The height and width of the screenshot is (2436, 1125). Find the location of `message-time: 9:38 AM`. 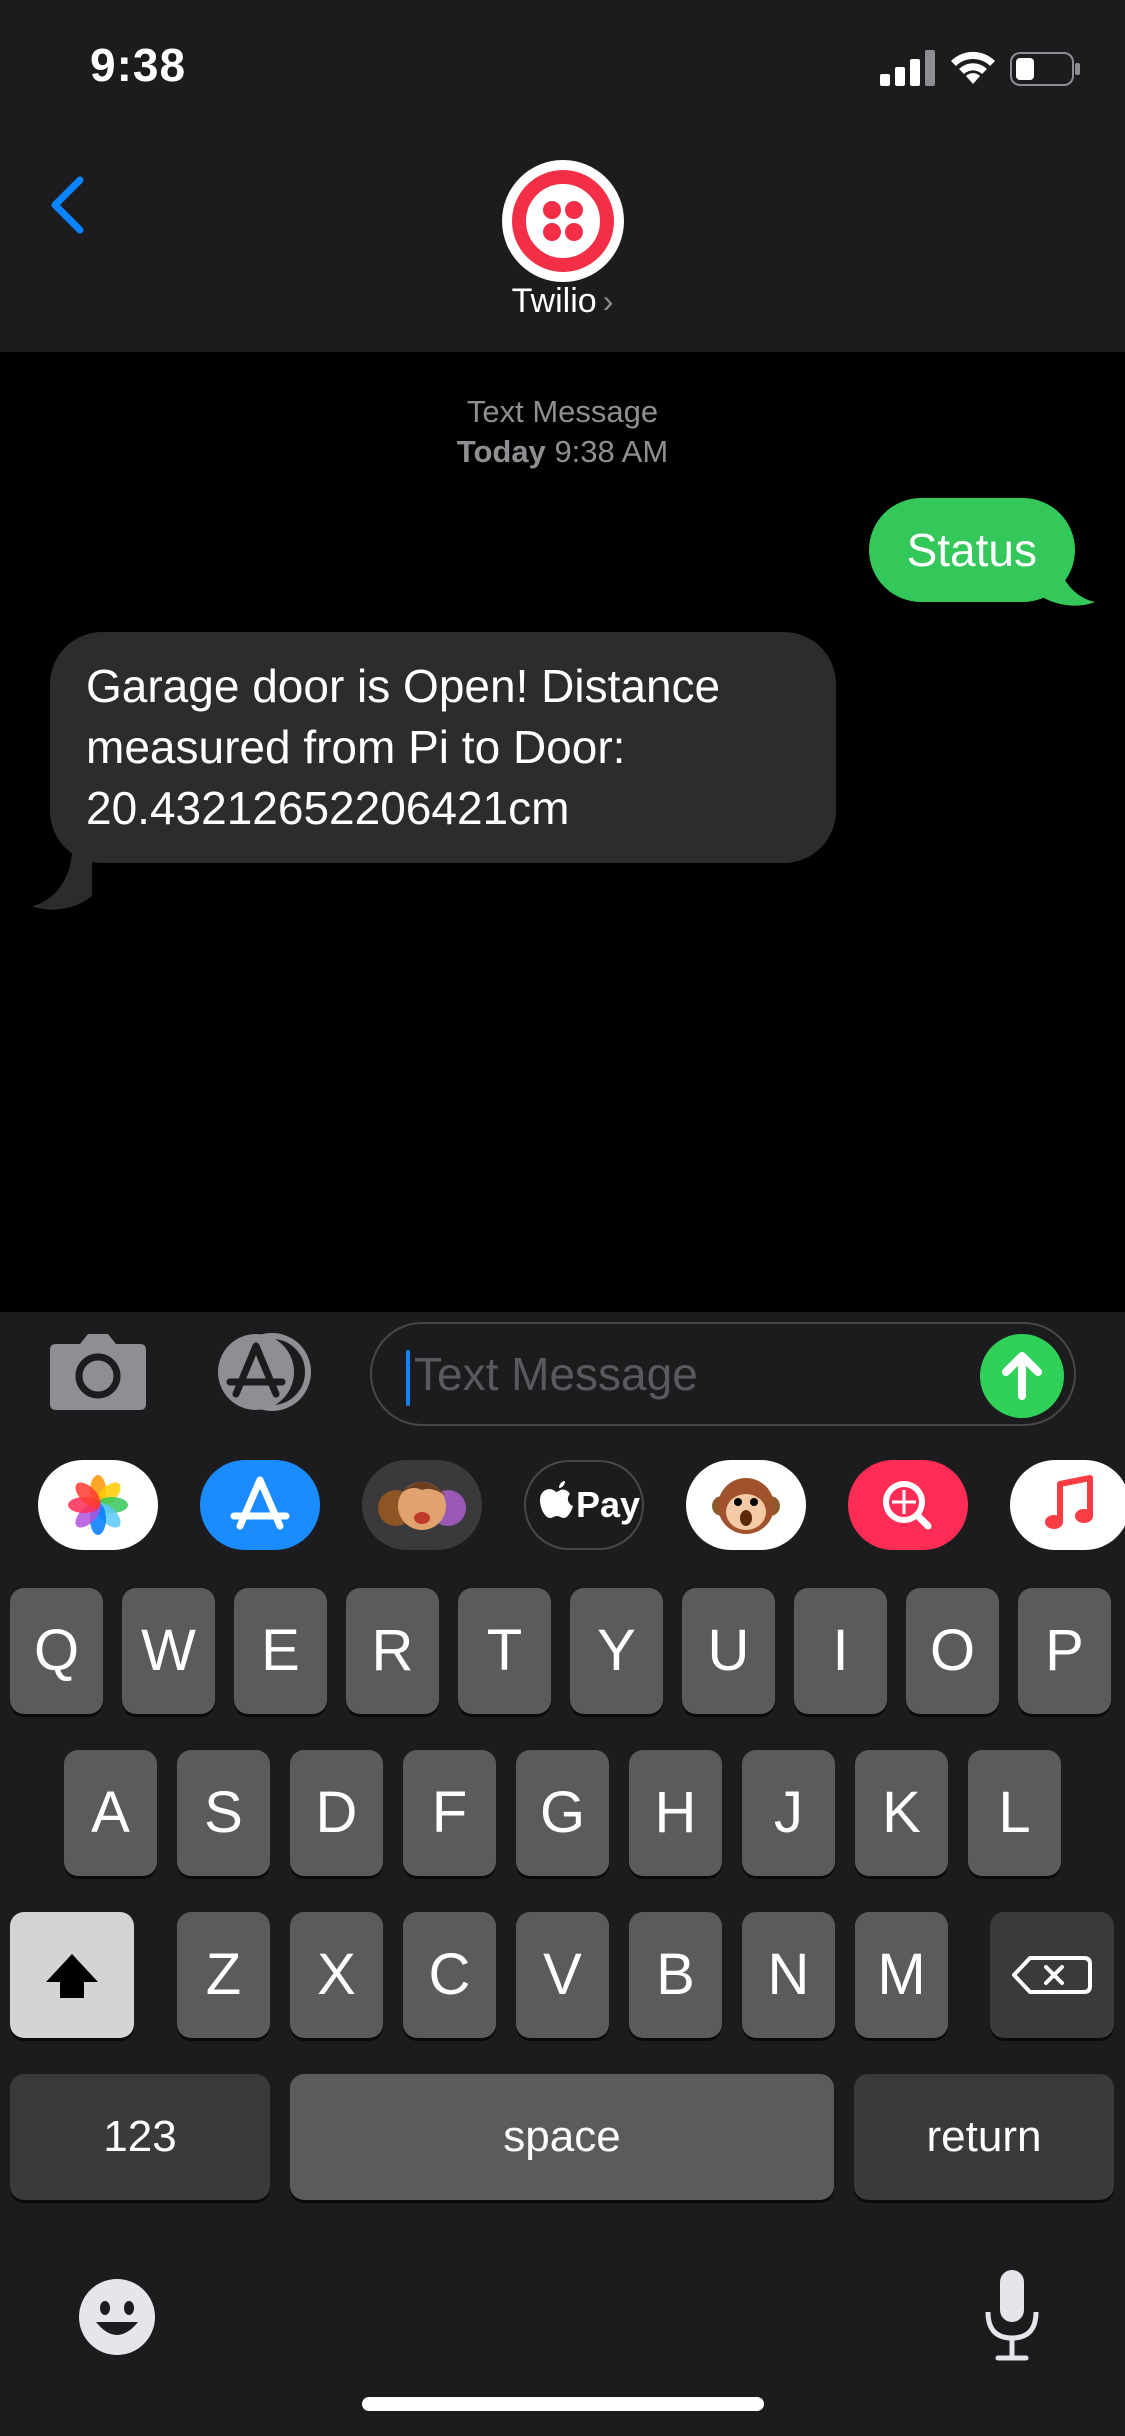

message-time: 9:38 AM is located at coordinates (611, 451).